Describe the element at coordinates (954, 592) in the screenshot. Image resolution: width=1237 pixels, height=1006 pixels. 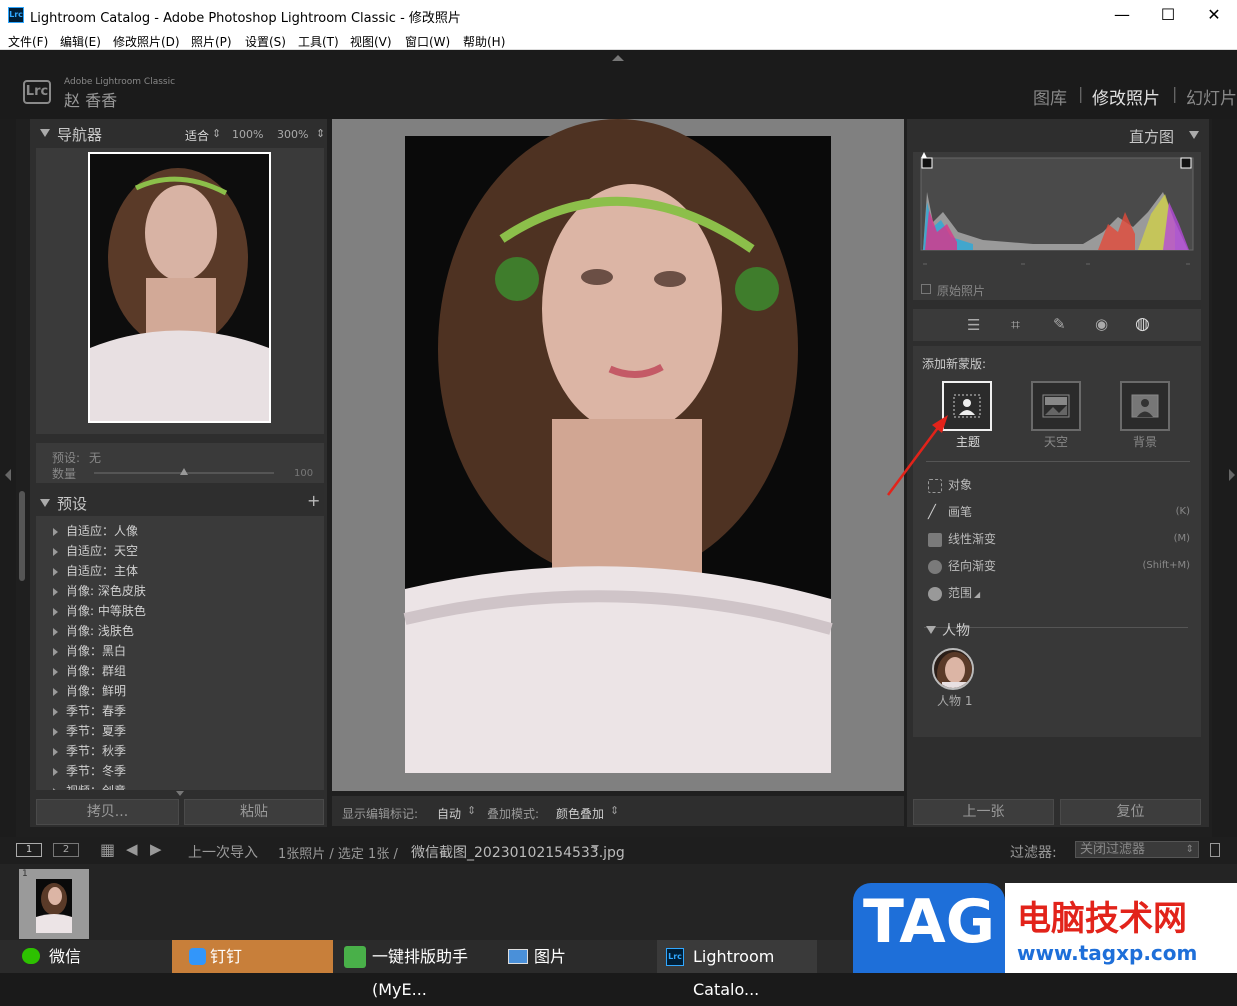
I see `tool-range: 范围 ◢` at that location.